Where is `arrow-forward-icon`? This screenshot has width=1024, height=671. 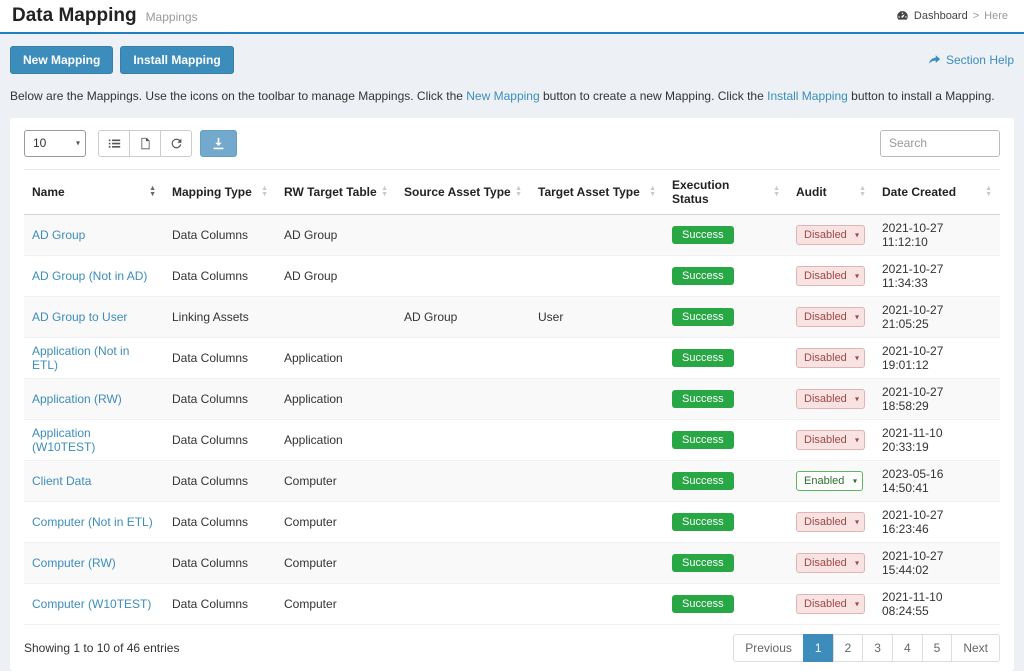
arrow-forward-icon is located at coordinates (934, 60).